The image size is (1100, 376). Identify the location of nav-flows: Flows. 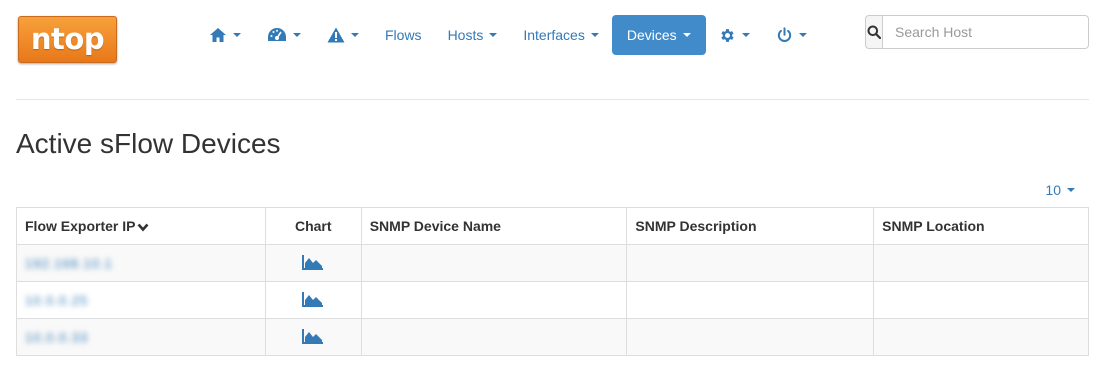
(403, 35).